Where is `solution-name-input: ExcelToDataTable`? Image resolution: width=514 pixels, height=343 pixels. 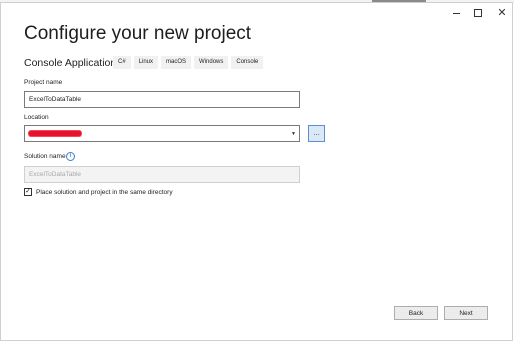
solution-name-input: ExcelToDataTable is located at coordinates (162, 174).